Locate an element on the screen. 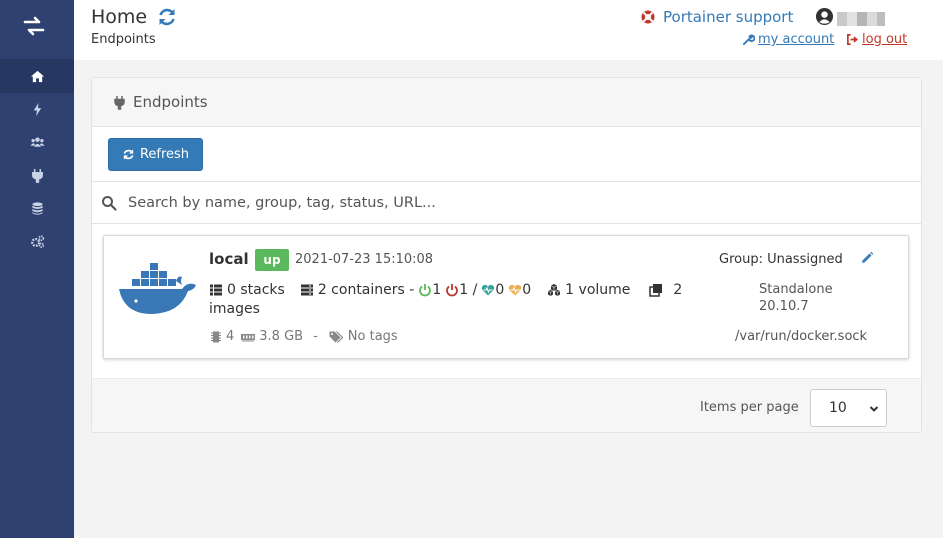 Image resolution: width=943 pixels, height=538 pixels. page-title: Home is located at coordinates (134, 17).